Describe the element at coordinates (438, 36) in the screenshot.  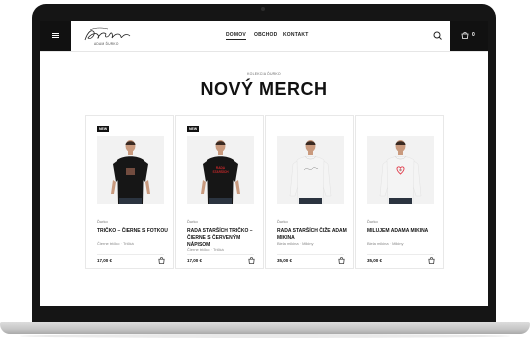
I see `search-icon` at that location.